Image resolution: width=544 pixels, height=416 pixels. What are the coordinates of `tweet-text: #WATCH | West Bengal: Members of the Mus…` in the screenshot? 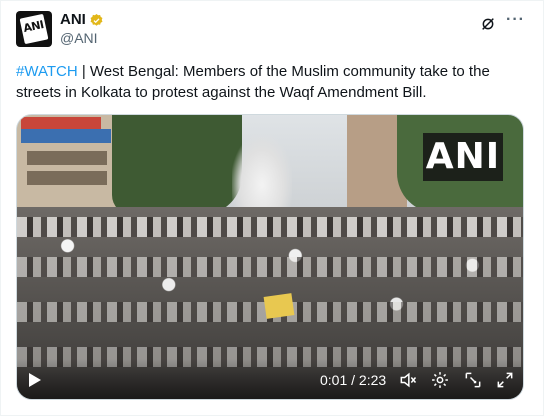 It's located at (273, 82).